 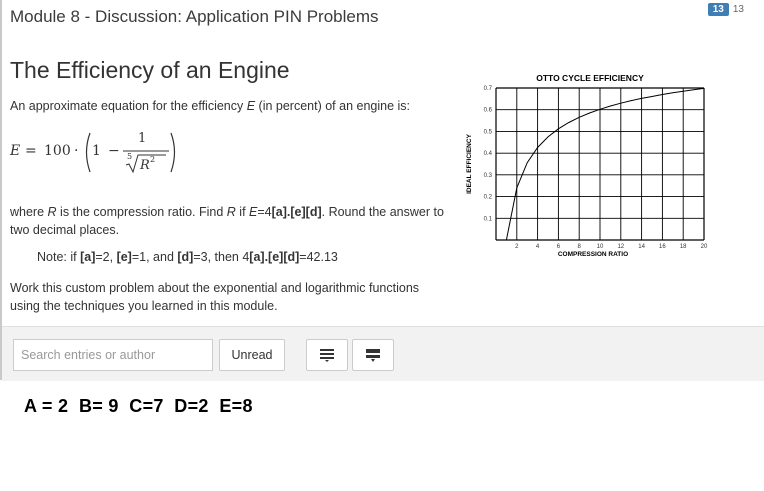 I want to click on where-p1: where, so click(x=29, y=212).